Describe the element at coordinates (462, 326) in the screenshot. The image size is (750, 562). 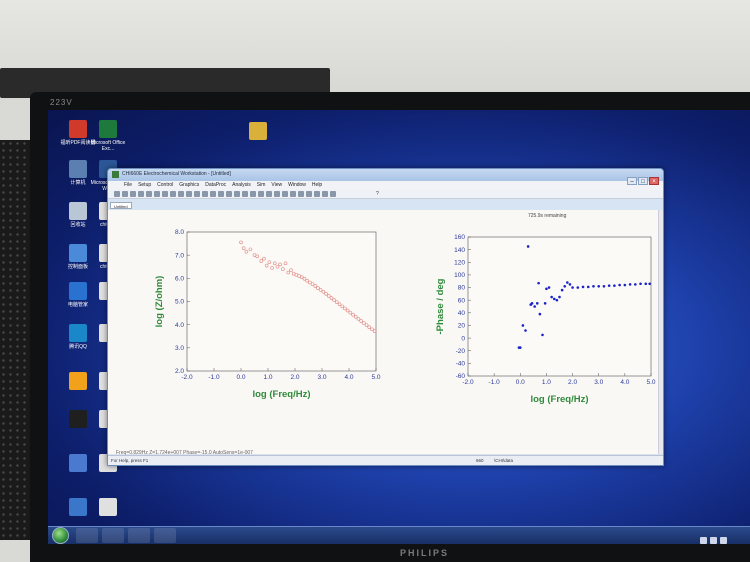
I see `y-tick-label: 20` at that location.